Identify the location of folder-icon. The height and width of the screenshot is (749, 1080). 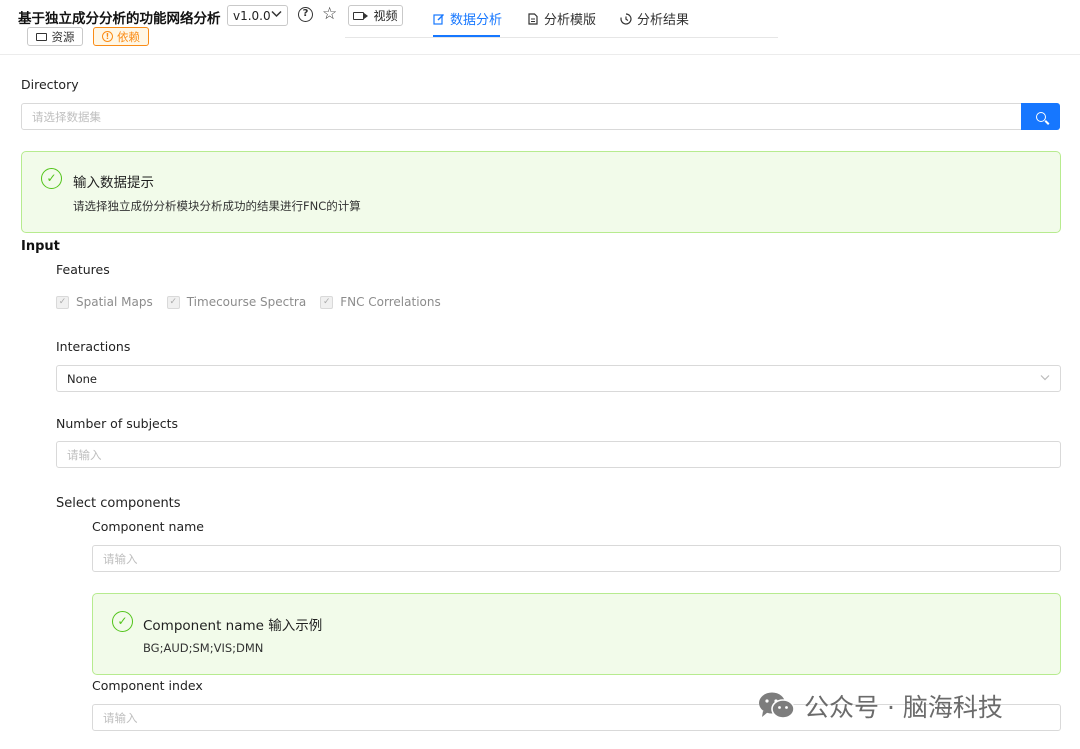
(41, 36).